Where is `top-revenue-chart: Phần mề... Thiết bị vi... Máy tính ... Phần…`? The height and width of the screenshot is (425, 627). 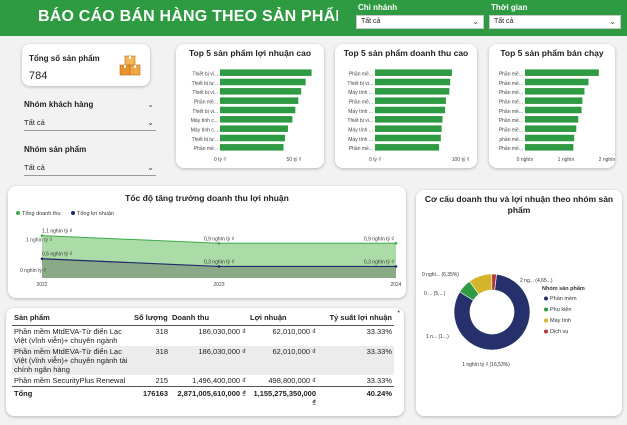 top-revenue-chart: Phần mề... Thiết bị vi... Máy tính ... Phần… is located at coordinates (408, 116).